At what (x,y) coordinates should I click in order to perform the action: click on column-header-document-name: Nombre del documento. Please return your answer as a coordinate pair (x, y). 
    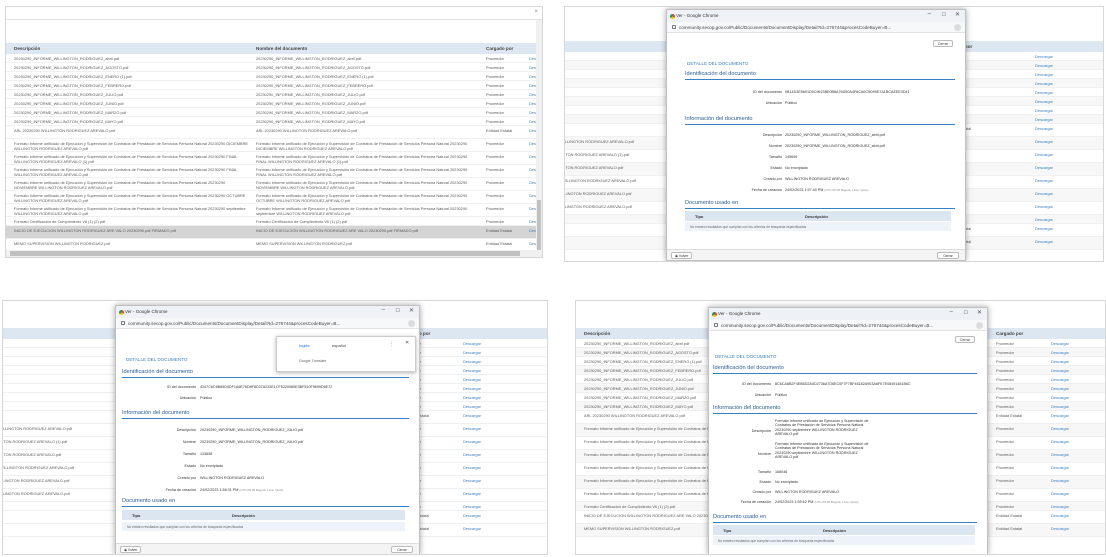
    Looking at the image, I should click on (281, 48).